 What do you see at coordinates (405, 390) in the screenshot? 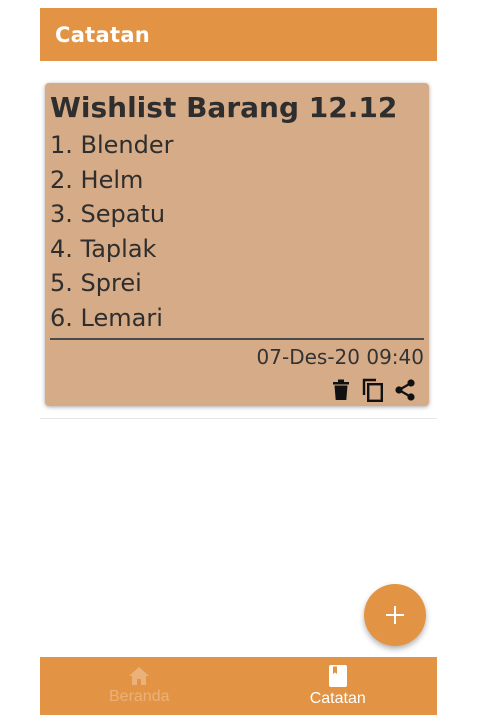
I see `share-icon` at bounding box center [405, 390].